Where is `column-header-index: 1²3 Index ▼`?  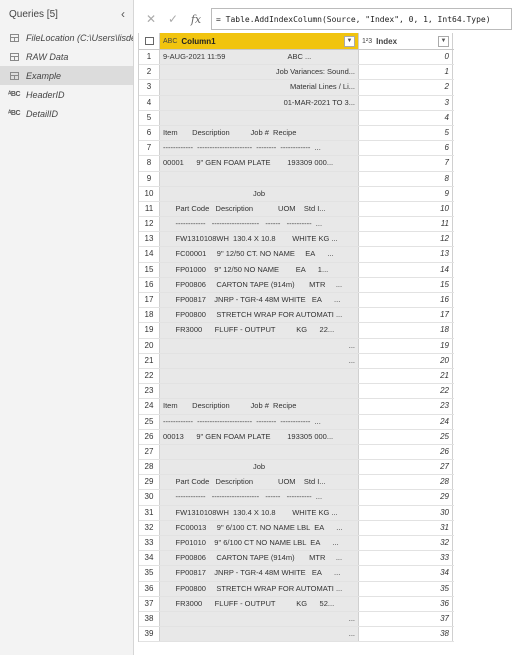 column-header-index: 1²3 Index ▼ is located at coordinates (406, 41).